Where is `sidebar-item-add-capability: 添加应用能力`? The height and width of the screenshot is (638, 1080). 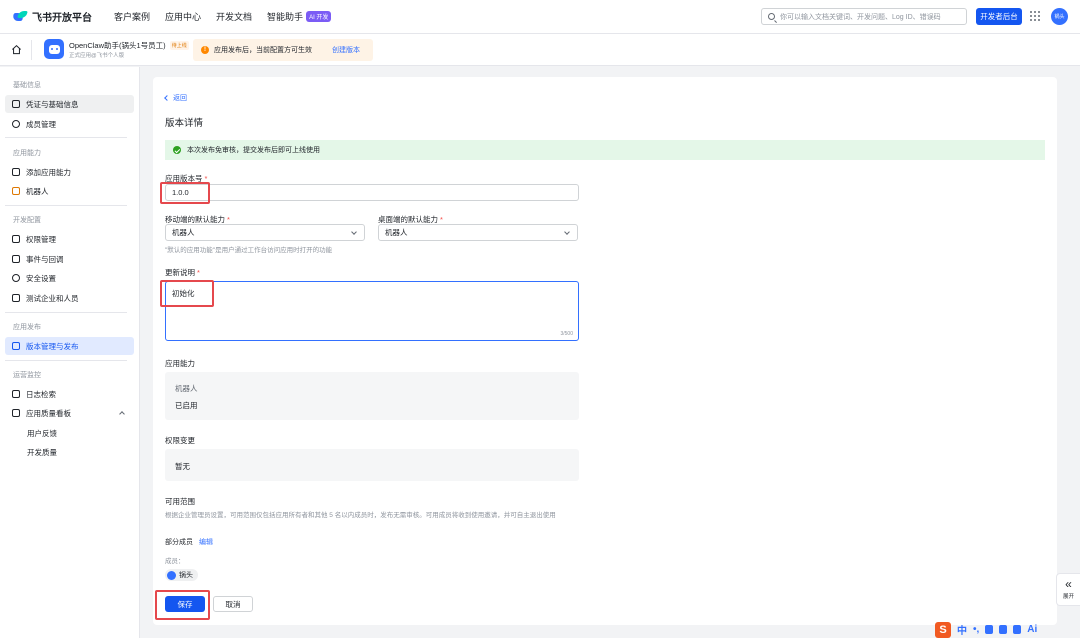
sidebar-item-add-capability: 添加应用能力 is located at coordinates (69, 172).